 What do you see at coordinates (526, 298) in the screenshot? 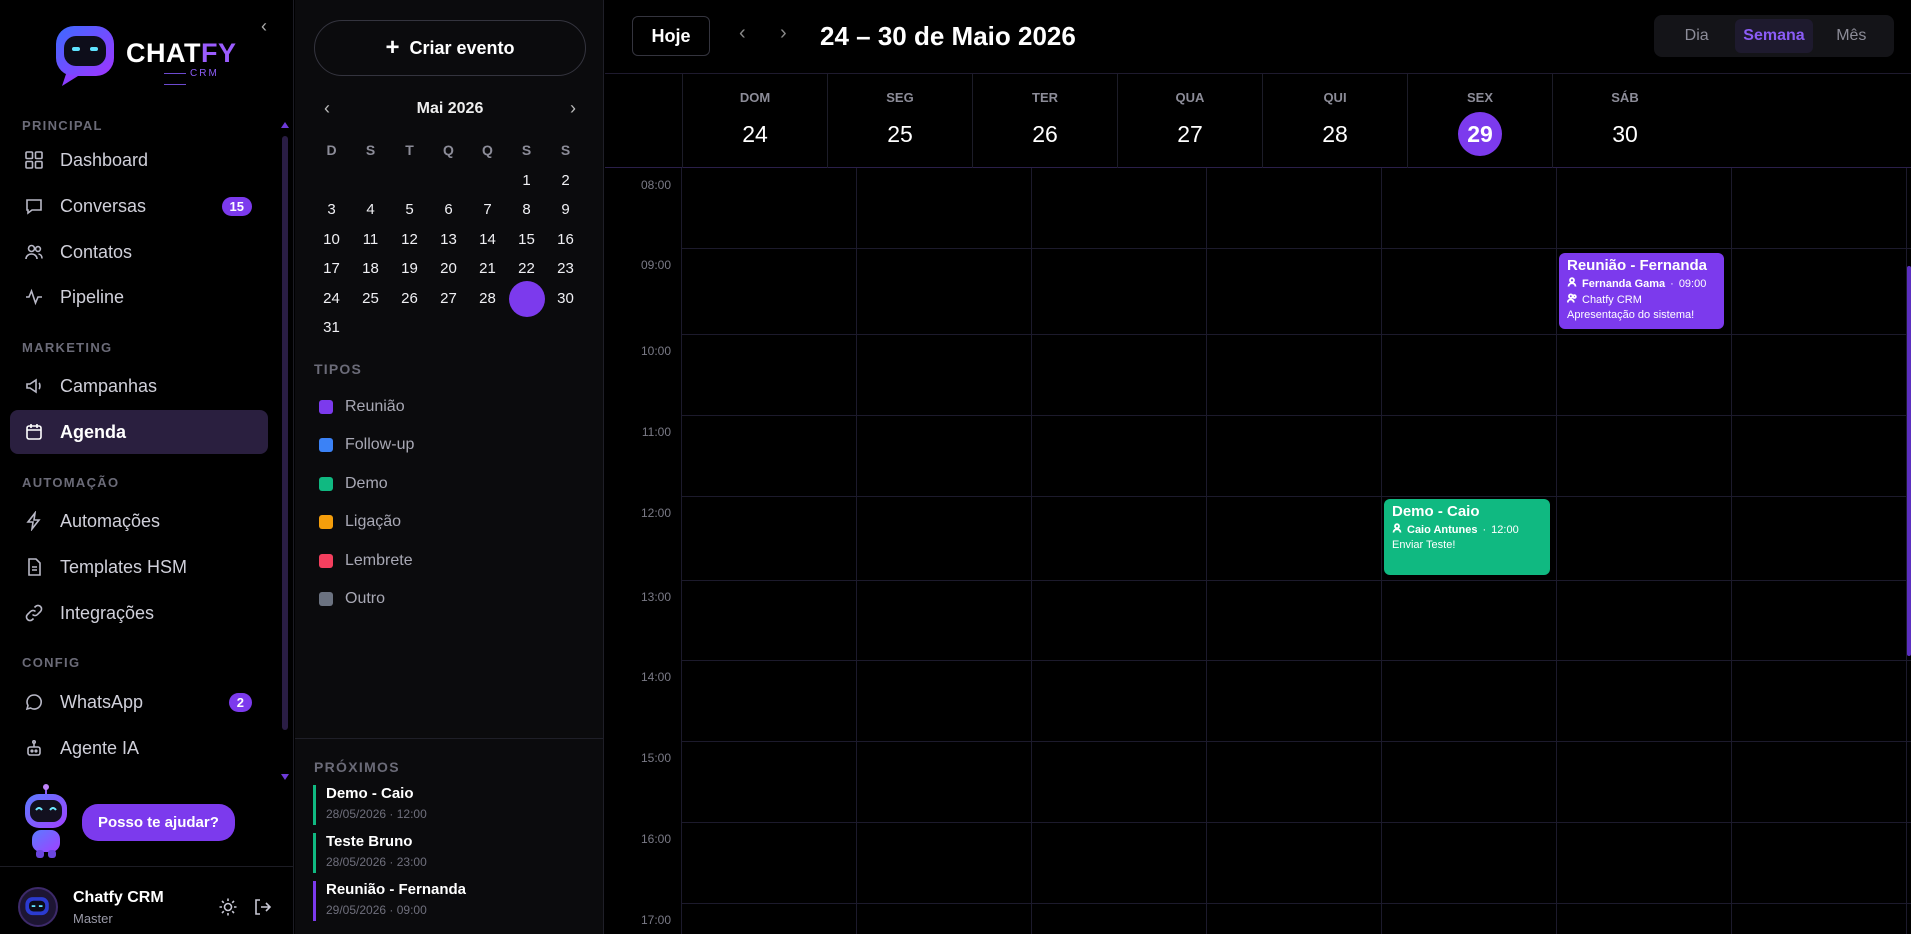
I see `mini-day-selected` at bounding box center [526, 298].